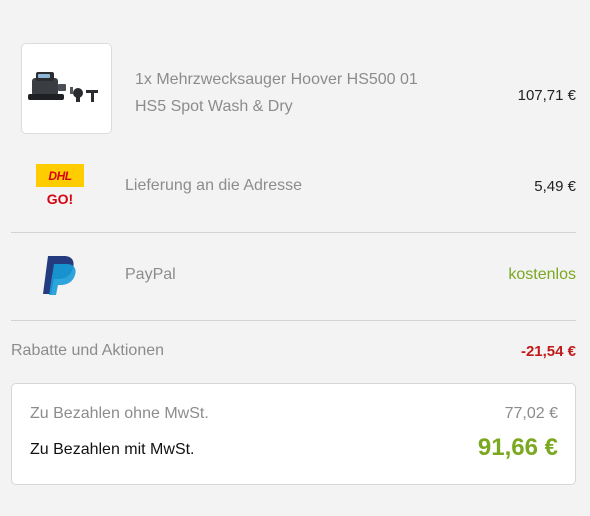  Describe the element at coordinates (150, 274) in the screenshot. I see `payment-label: PayPal` at that location.